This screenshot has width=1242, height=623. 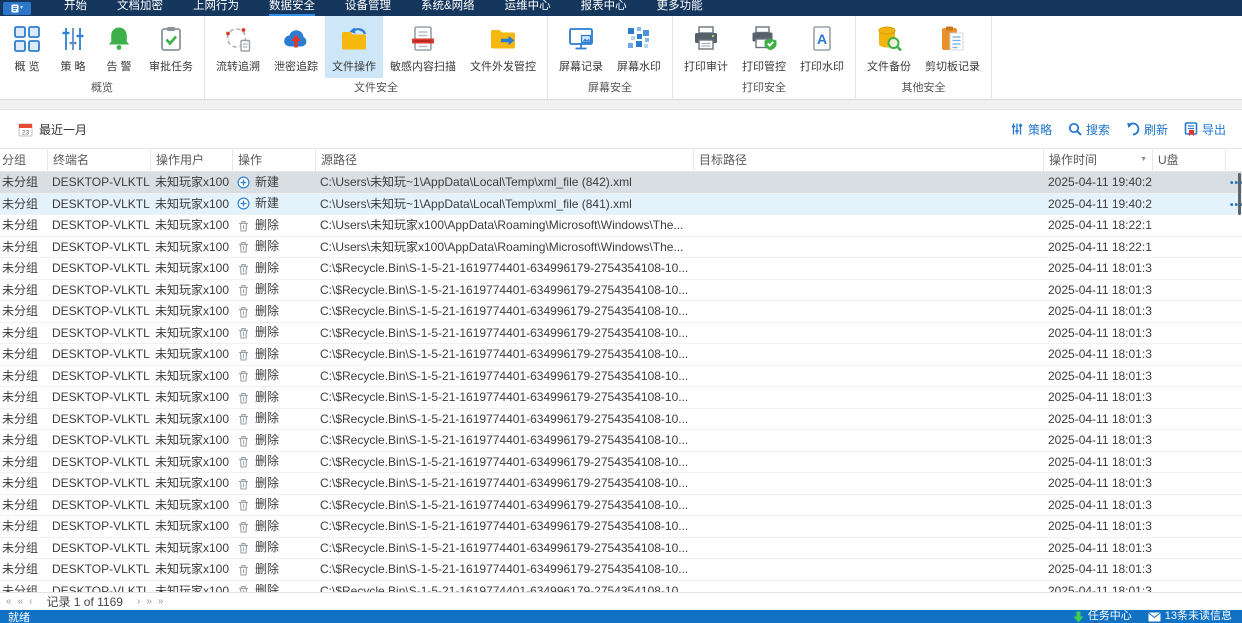 I want to click on sort-dropdown-icon: ▼, so click(x=1143, y=160).